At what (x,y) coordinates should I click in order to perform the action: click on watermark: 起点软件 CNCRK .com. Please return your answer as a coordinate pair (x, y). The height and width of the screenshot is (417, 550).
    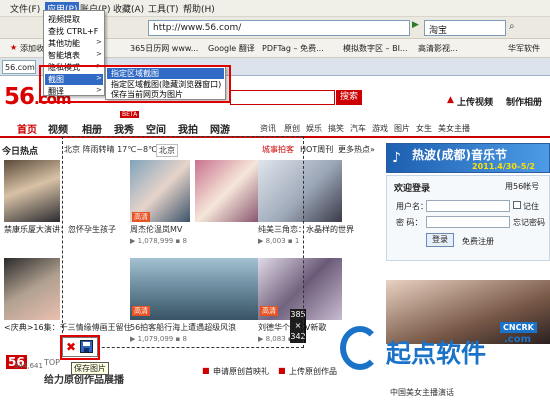
    Looking at the image, I should click on (443, 354).